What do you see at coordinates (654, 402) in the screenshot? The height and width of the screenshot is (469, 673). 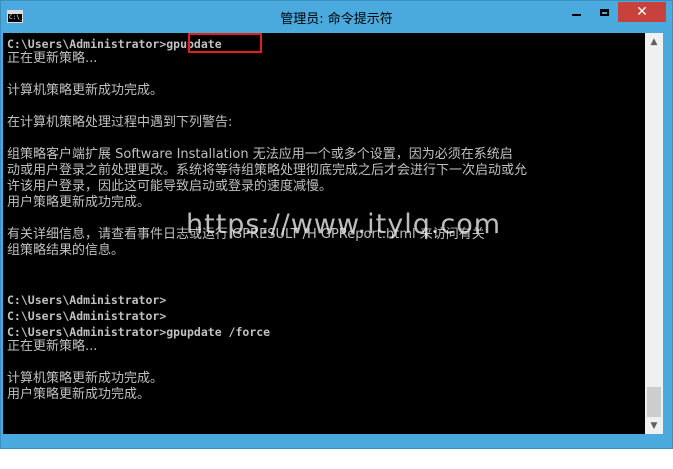 I see `scrollbar-thumb` at bounding box center [654, 402].